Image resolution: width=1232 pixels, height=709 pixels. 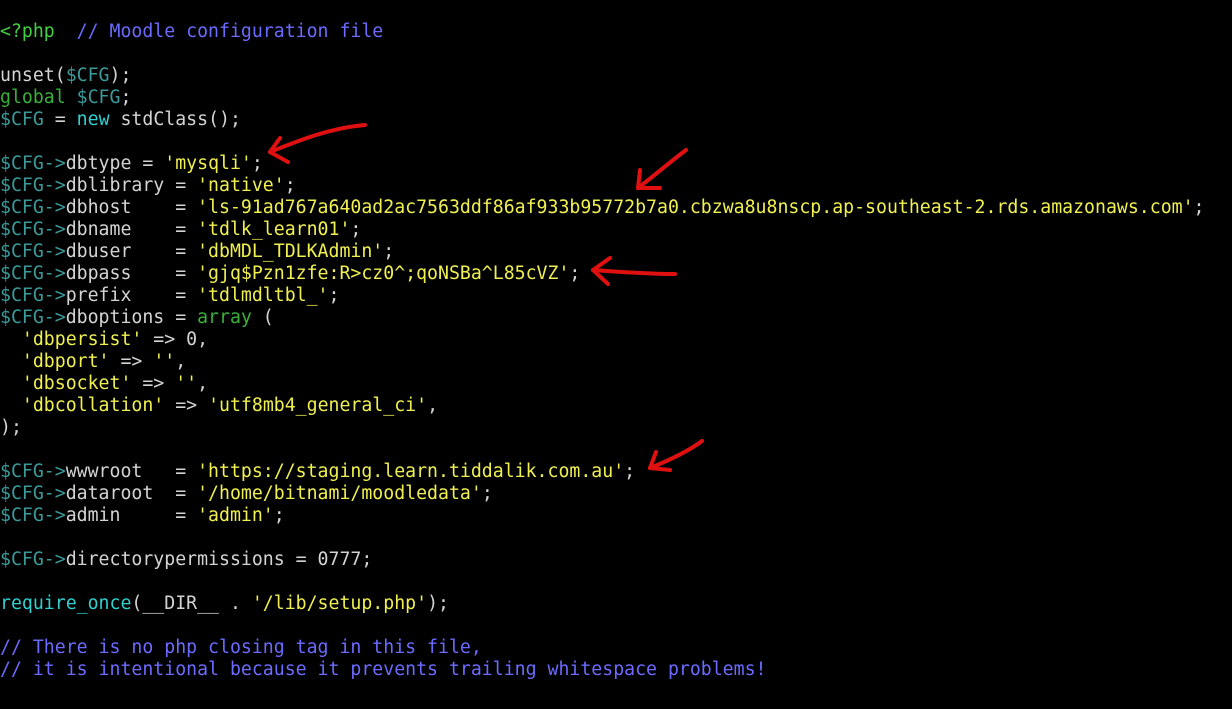 I want to click on code-token: dbtype =, so click(x=115, y=163).